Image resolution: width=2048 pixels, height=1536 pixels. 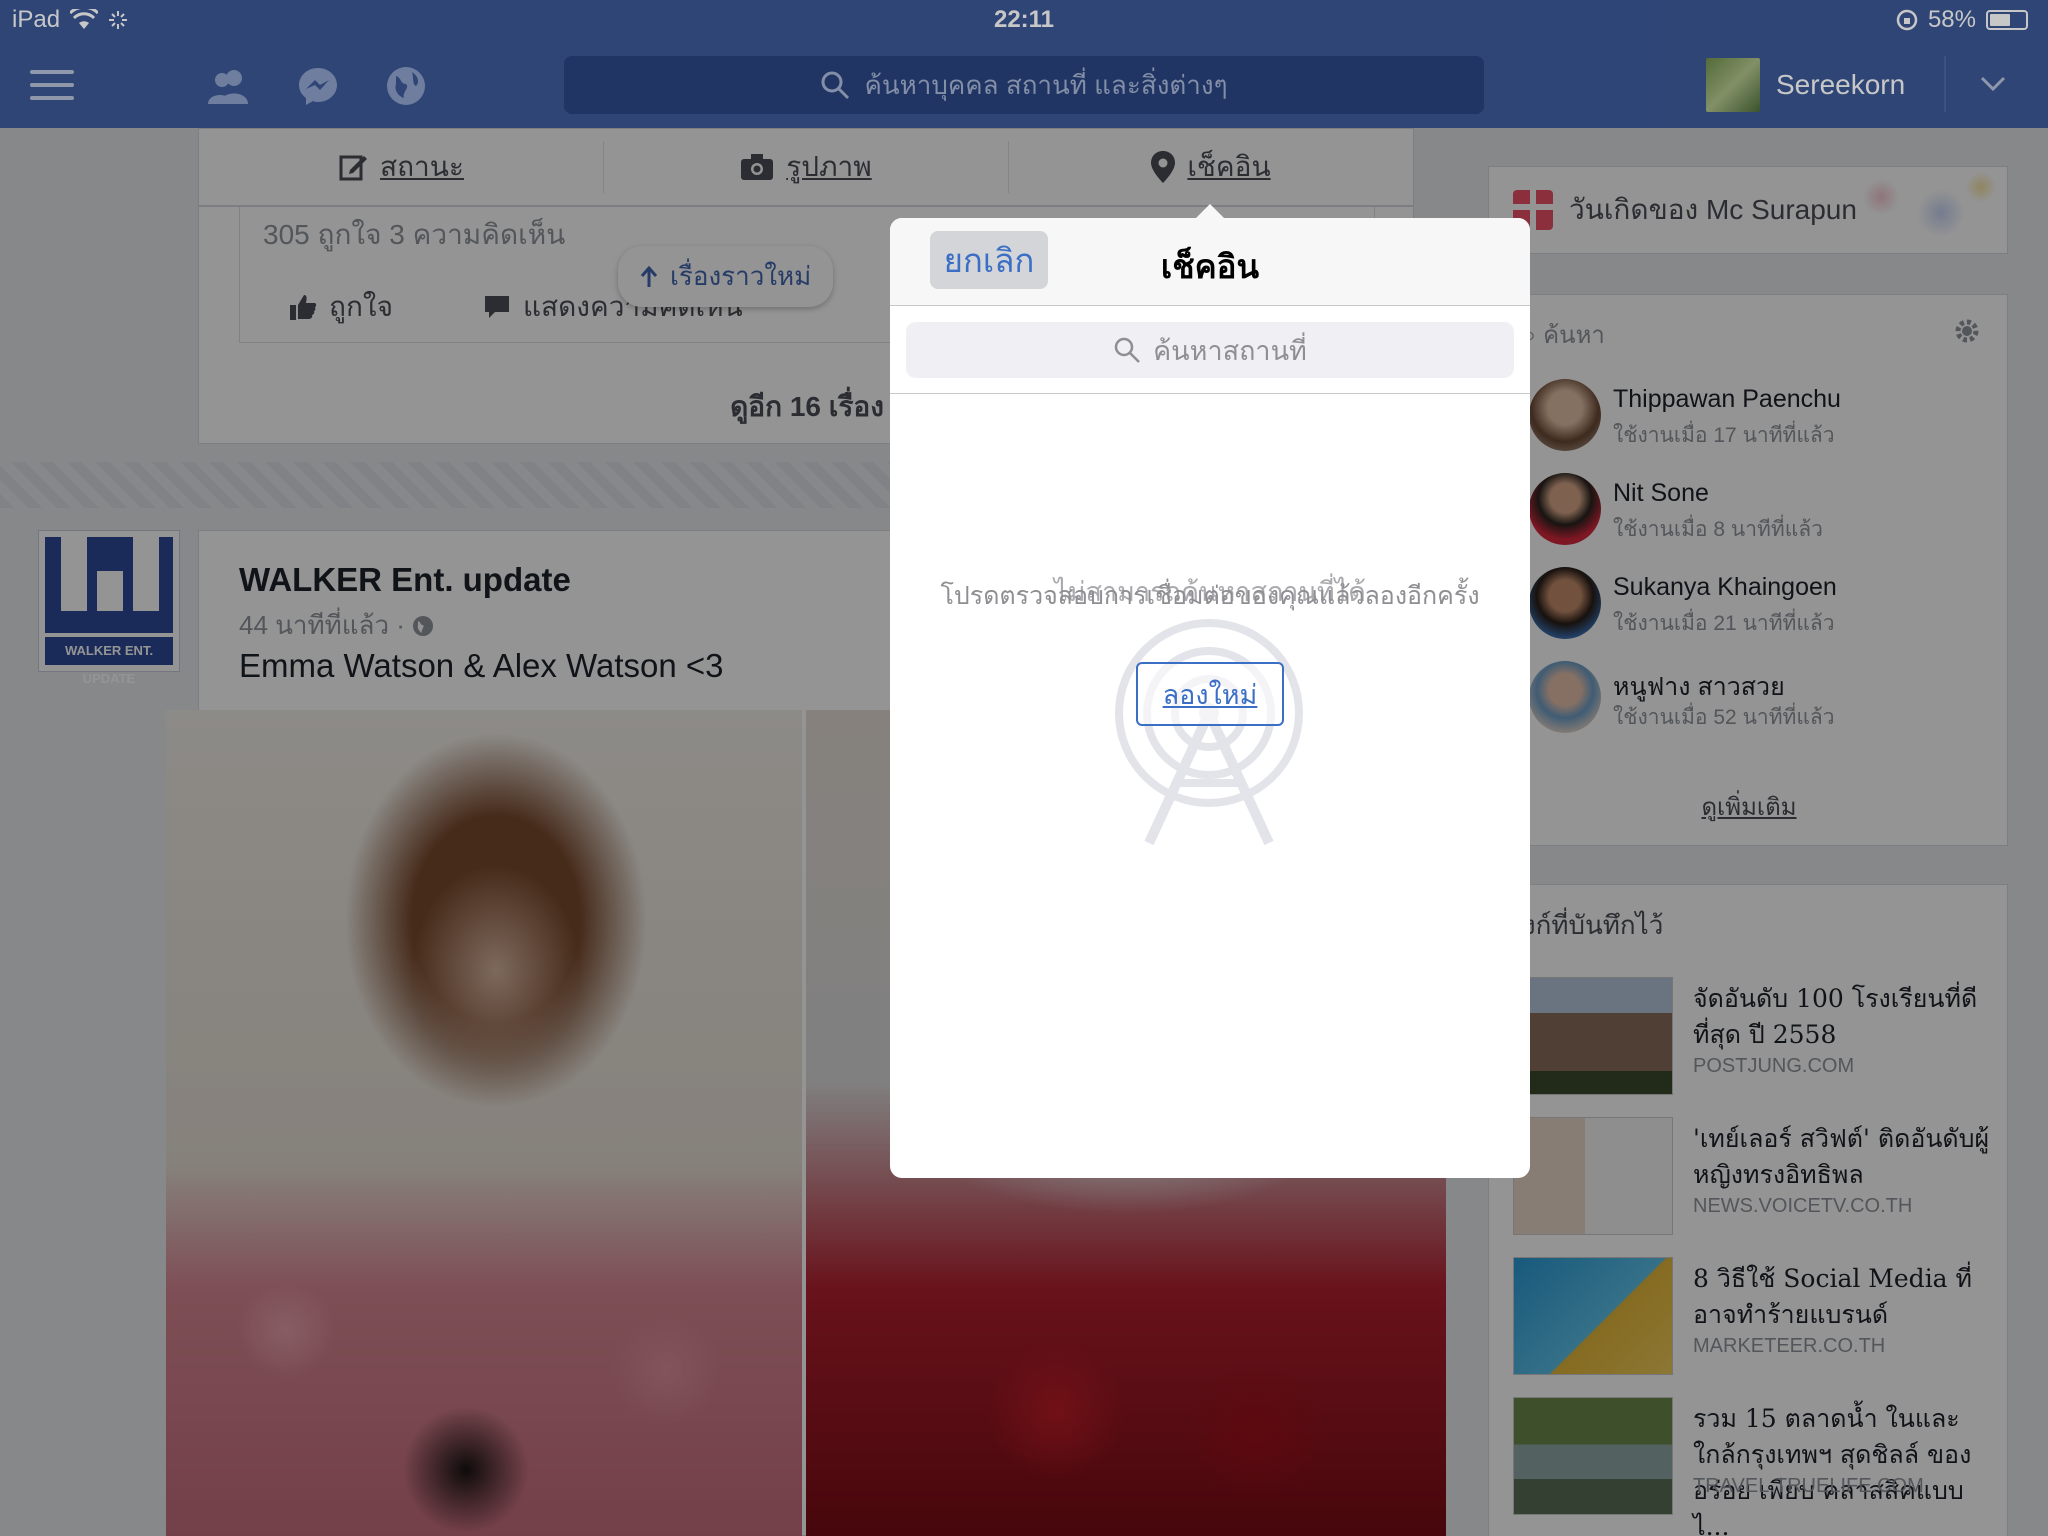 I want to click on search-icon, so click(x=1127, y=350).